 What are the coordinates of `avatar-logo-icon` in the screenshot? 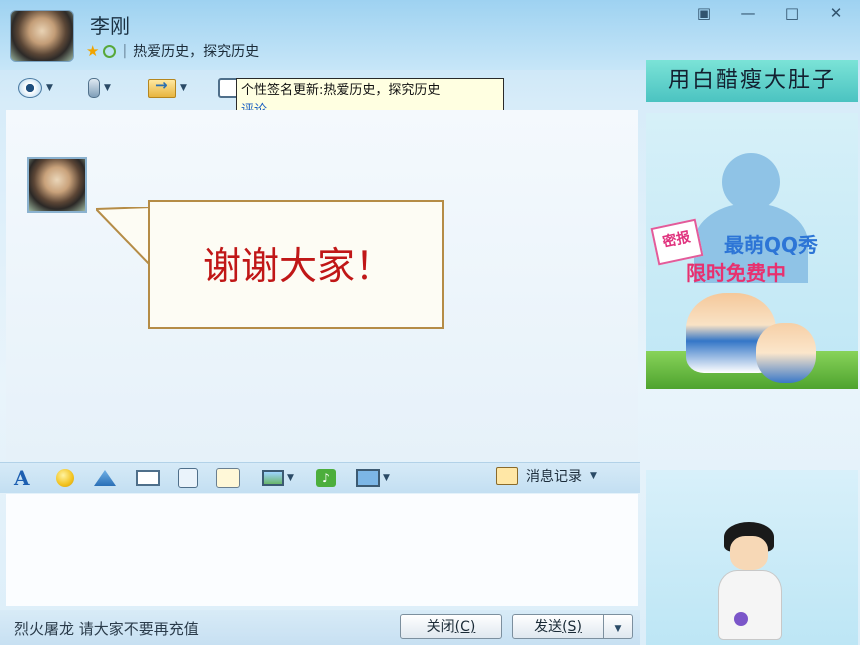 It's located at (741, 619).